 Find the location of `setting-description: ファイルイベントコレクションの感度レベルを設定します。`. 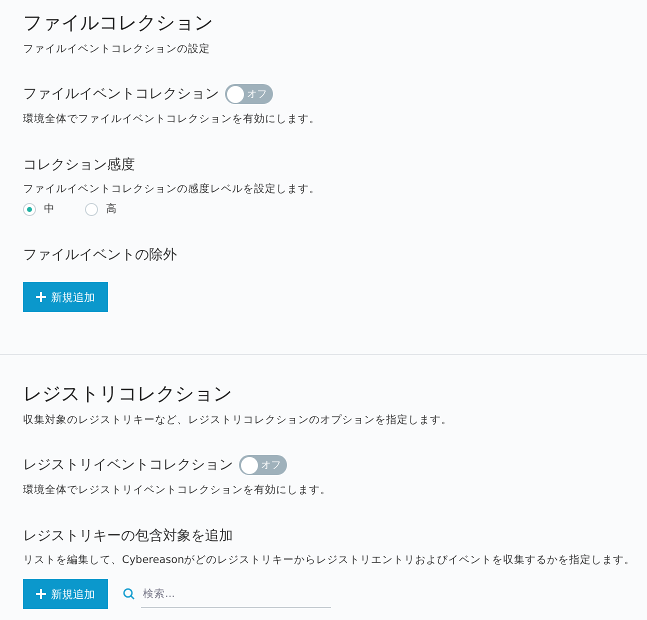

setting-description: ファイルイベントコレクションの感度レベルを設定します。 is located at coordinates (172, 189).